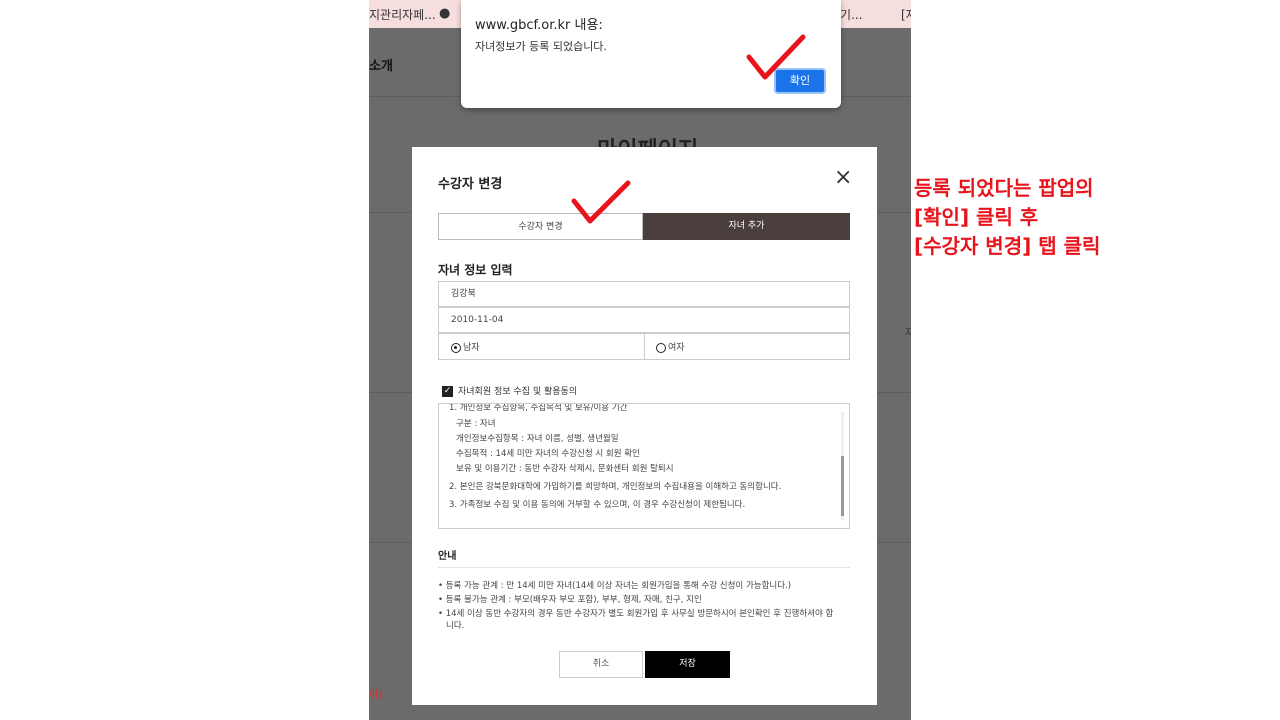  What do you see at coordinates (661, 347) in the screenshot?
I see `radio-unchecked-icon` at bounding box center [661, 347].